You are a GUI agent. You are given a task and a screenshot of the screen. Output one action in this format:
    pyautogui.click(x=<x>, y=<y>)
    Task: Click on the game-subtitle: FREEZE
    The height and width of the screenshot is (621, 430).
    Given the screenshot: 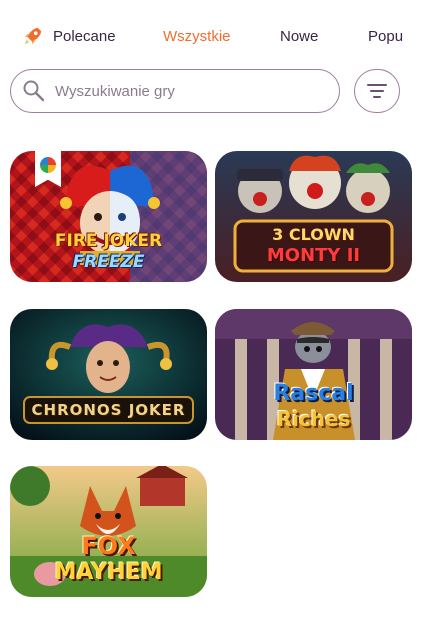 What is the action you would take?
    pyautogui.click(x=108, y=262)
    